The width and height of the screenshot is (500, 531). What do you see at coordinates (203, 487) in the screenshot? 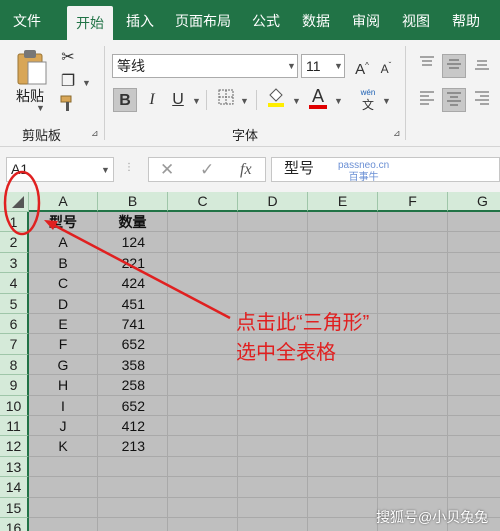
I see `cell-c14` at bounding box center [203, 487].